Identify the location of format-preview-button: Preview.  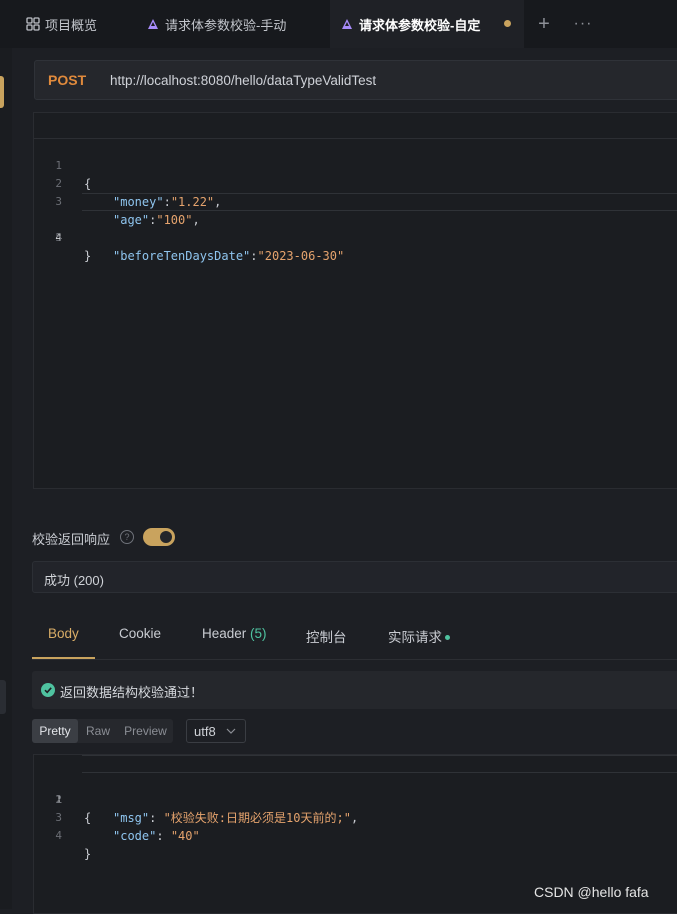
(145, 731).